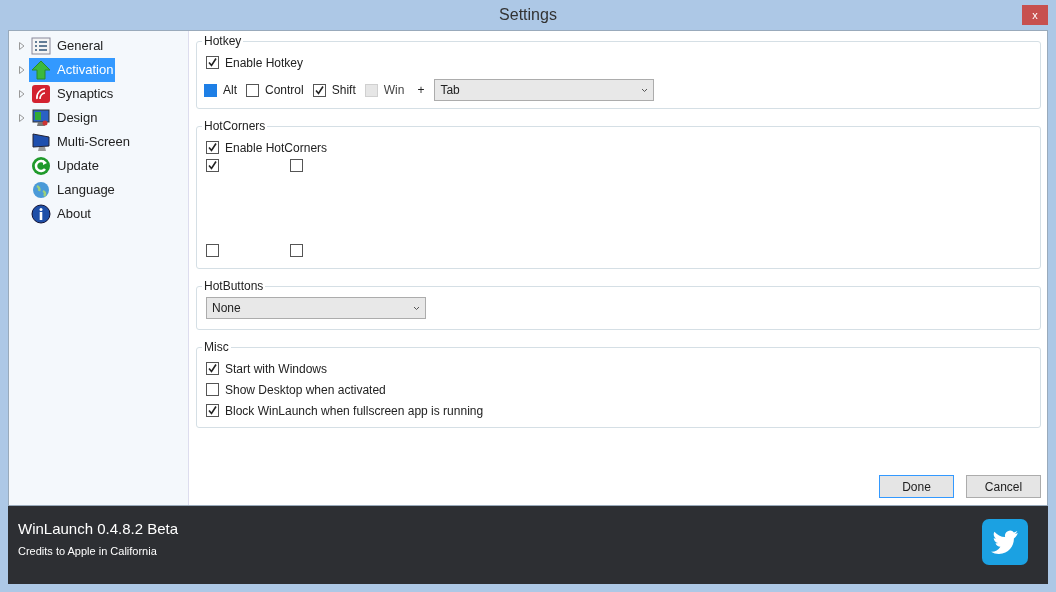  I want to click on checkbox-label: Show Desktop when activated, so click(305, 390).